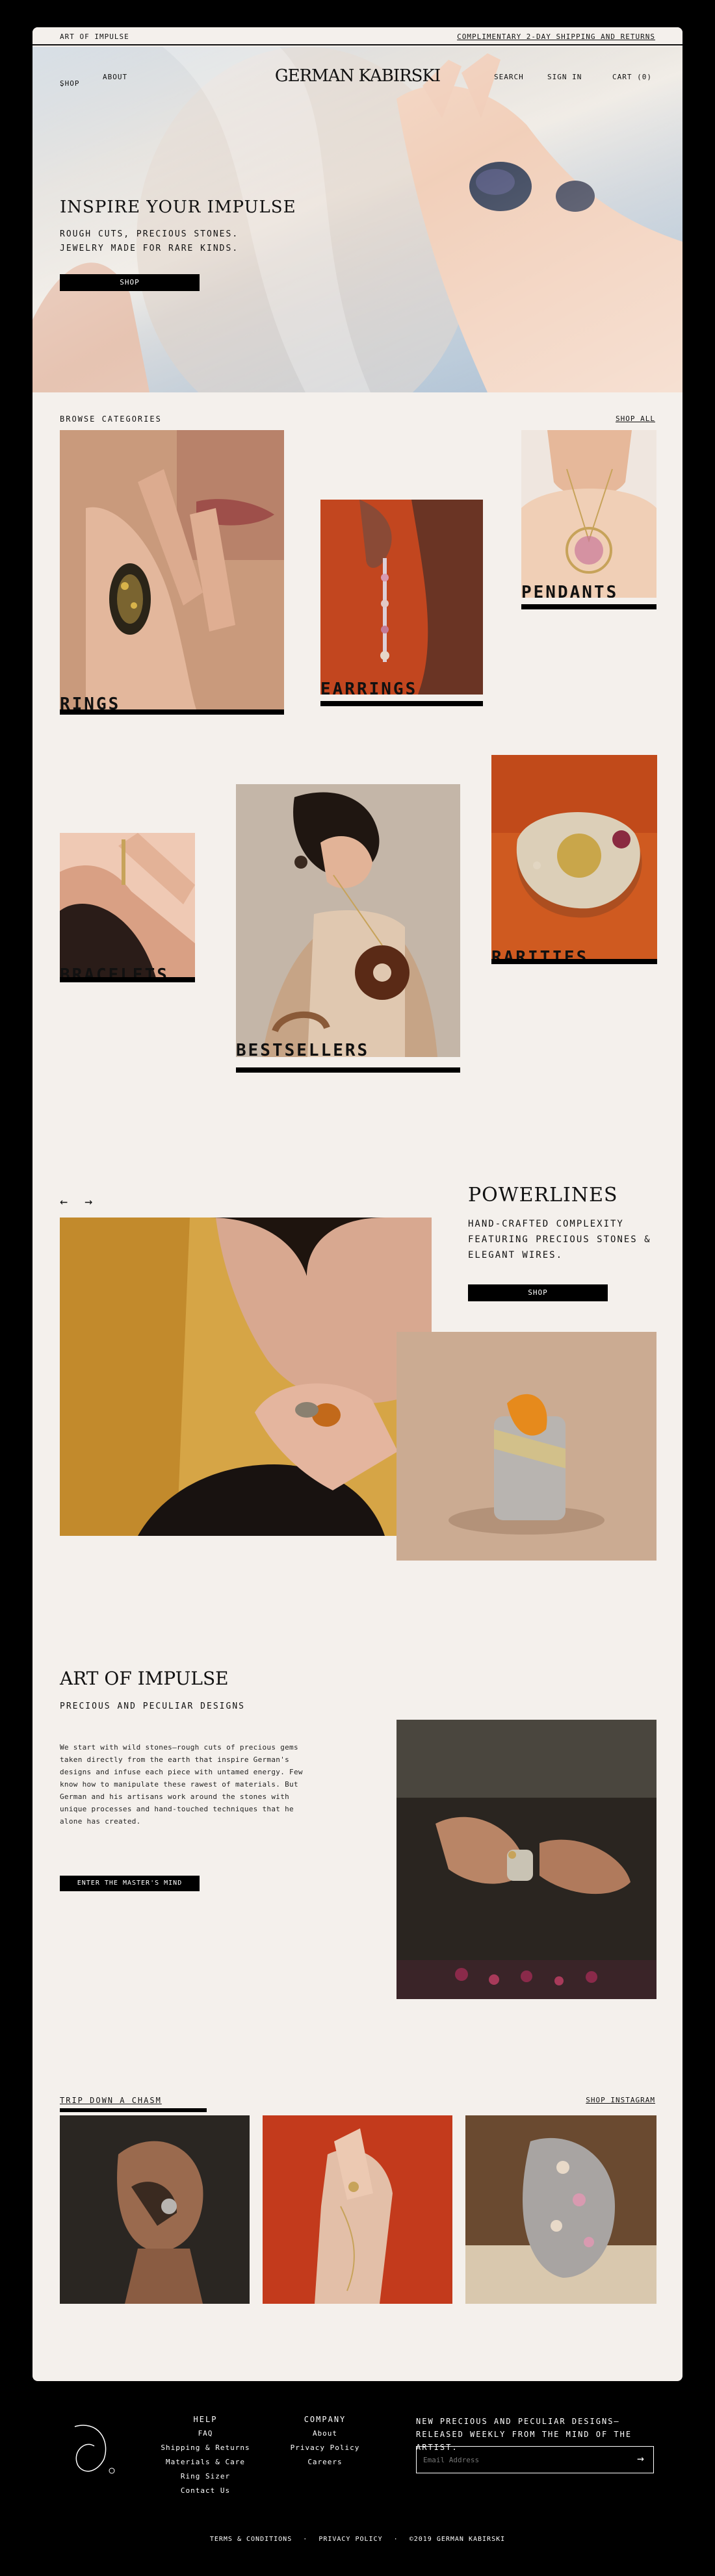  What do you see at coordinates (90, 702) in the screenshot?
I see `rings-label: RINGS` at bounding box center [90, 702].